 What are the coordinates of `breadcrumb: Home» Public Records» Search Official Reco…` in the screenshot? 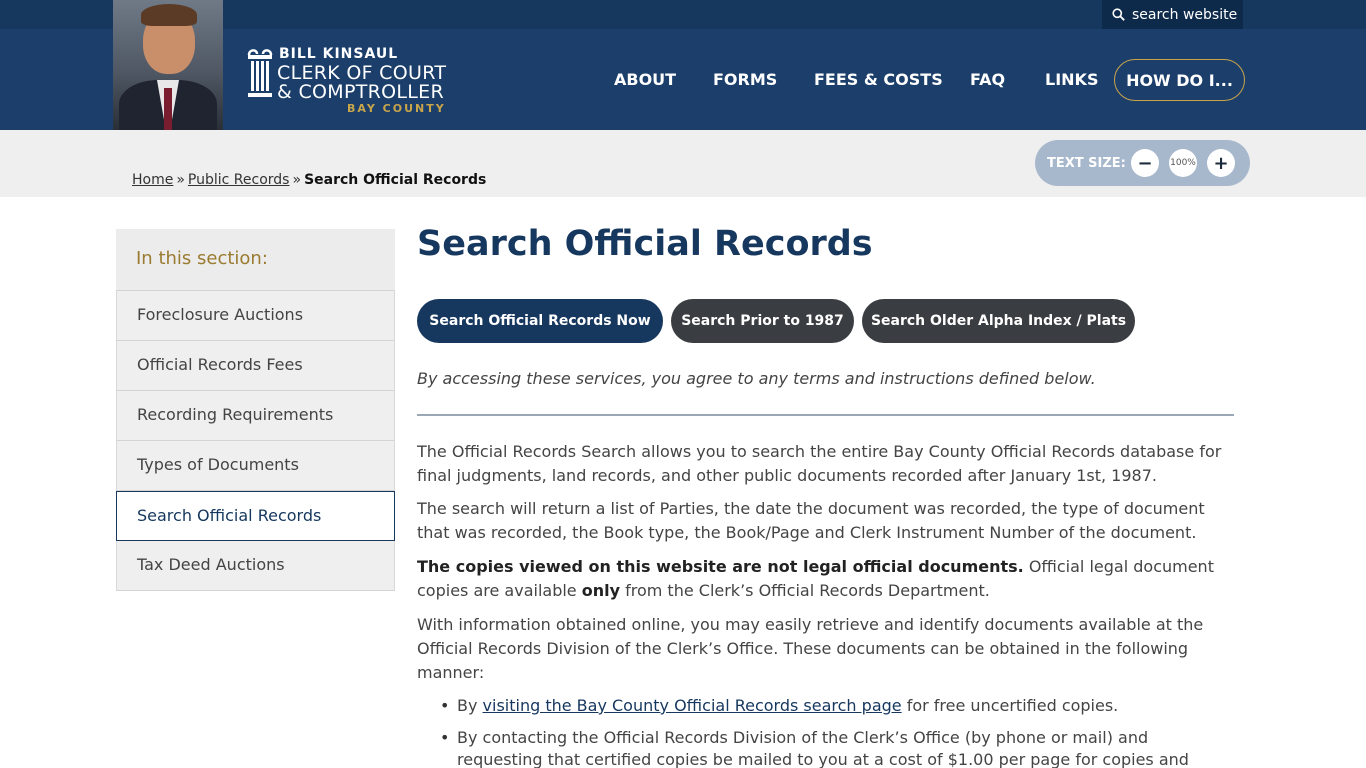 It's located at (309, 180).